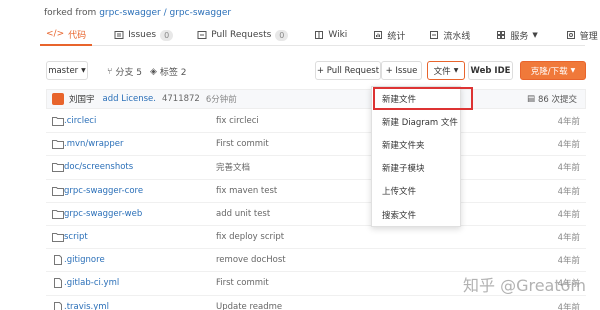  What do you see at coordinates (202, 35) in the screenshot?
I see `pull-request-icon` at bounding box center [202, 35].